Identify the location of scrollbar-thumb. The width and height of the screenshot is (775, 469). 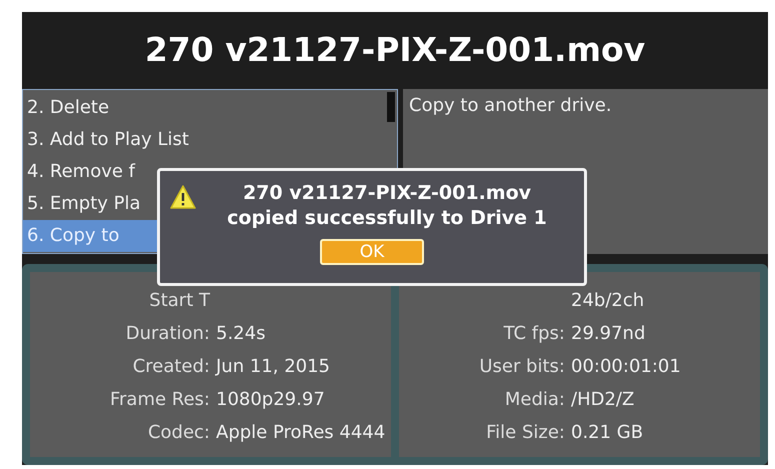
(391, 107).